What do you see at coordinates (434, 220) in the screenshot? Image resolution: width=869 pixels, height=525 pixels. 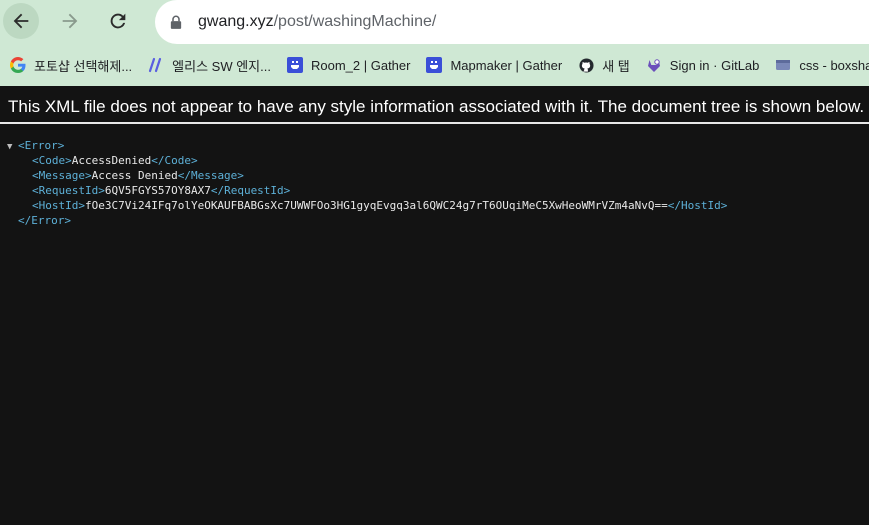 I see `xml-root-close-line: </Error>` at bounding box center [434, 220].